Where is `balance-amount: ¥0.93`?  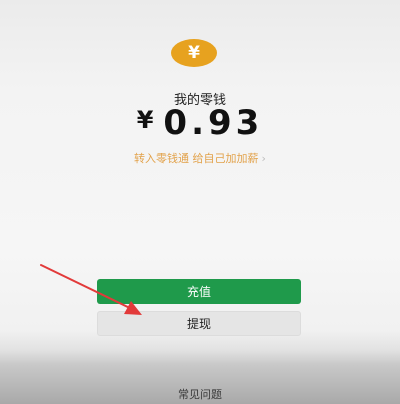 balance-amount: ¥0.93 is located at coordinates (200, 123).